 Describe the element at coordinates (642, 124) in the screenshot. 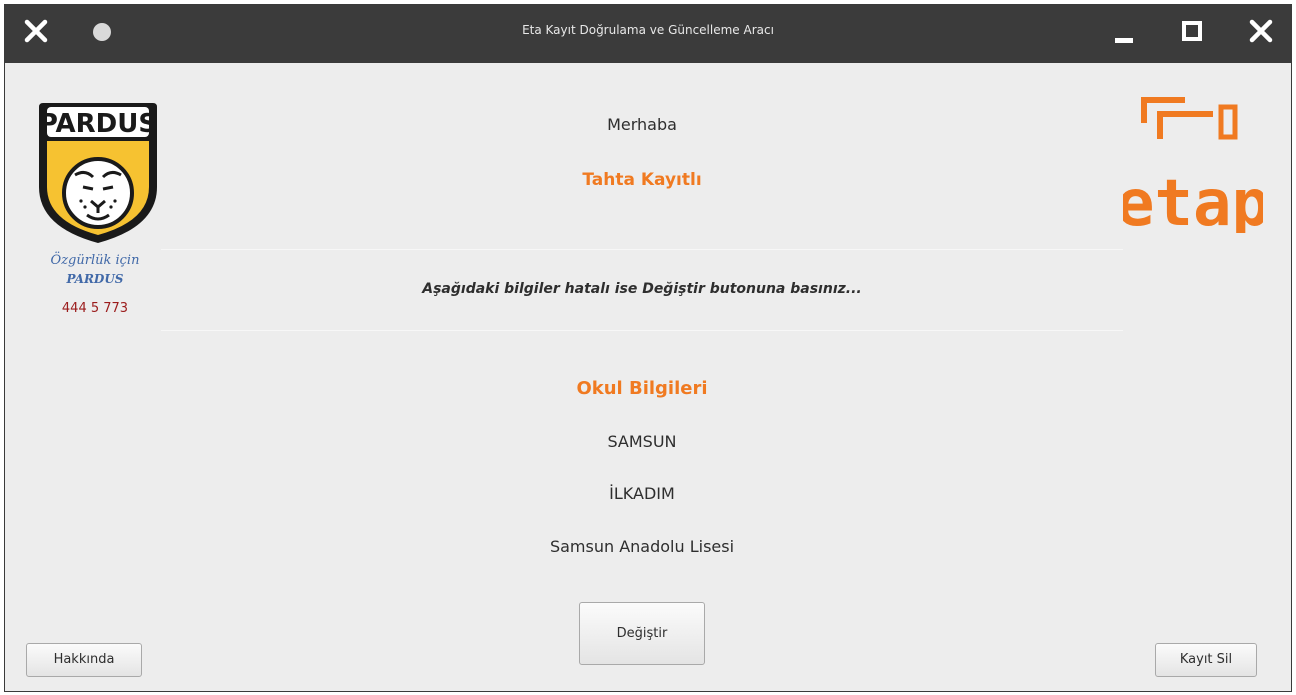

I see `greeting-text: Merhaba` at that location.